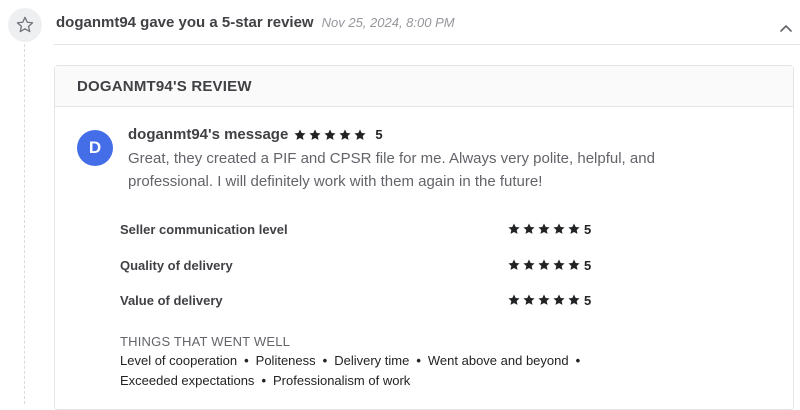  What do you see at coordinates (285, 360) in the screenshot?
I see `went-well-item: Politeness` at bounding box center [285, 360].